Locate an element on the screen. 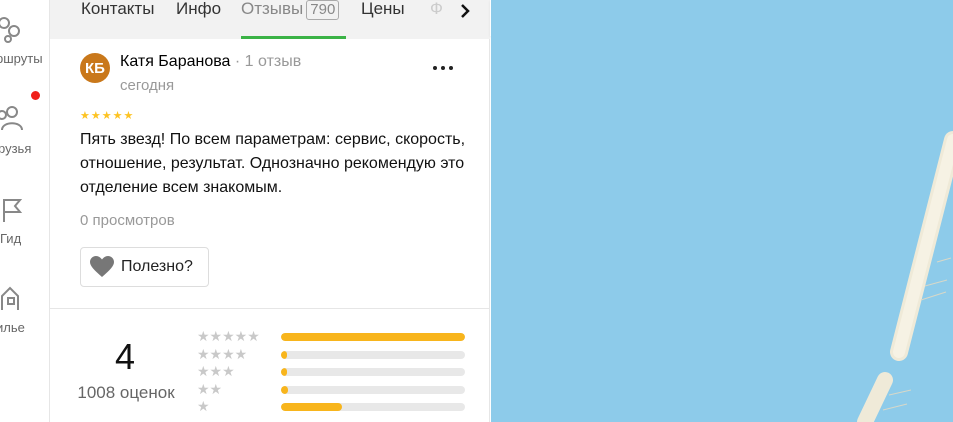  rating-row-2: ★★ is located at coordinates (332, 390).